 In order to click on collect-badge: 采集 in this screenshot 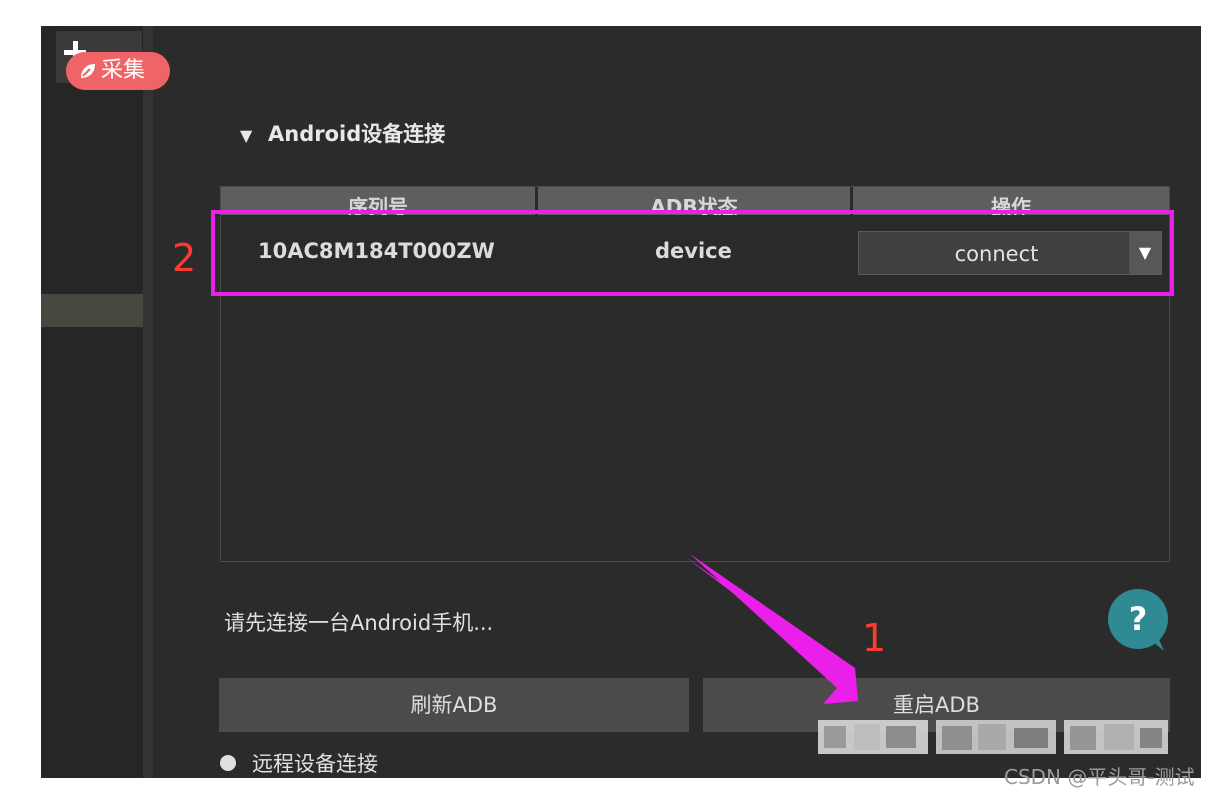, I will do `click(118, 71)`.